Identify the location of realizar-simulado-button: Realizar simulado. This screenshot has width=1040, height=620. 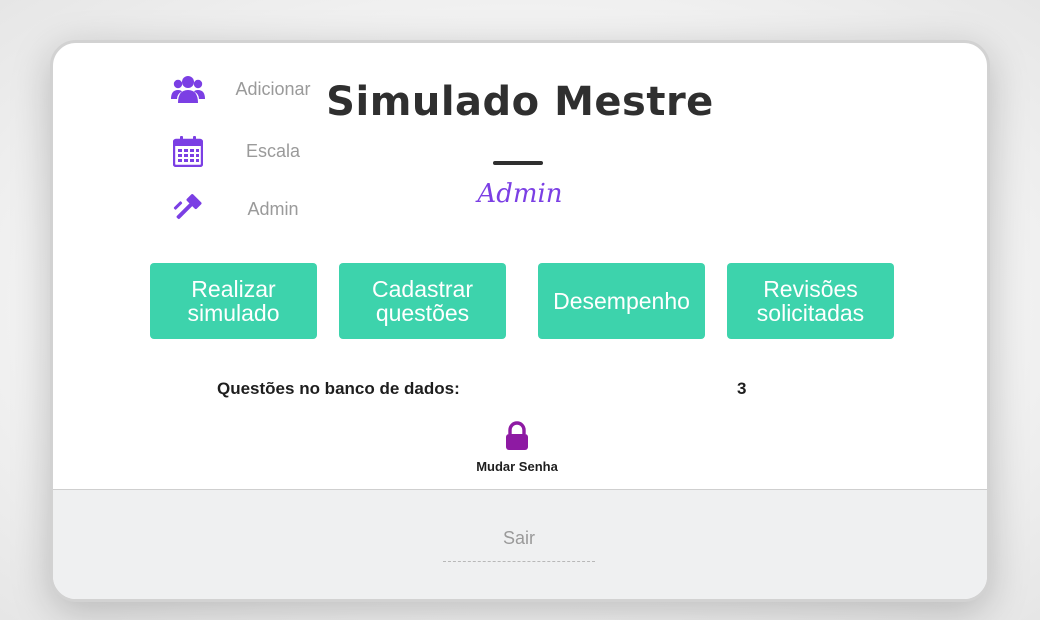
(233, 301).